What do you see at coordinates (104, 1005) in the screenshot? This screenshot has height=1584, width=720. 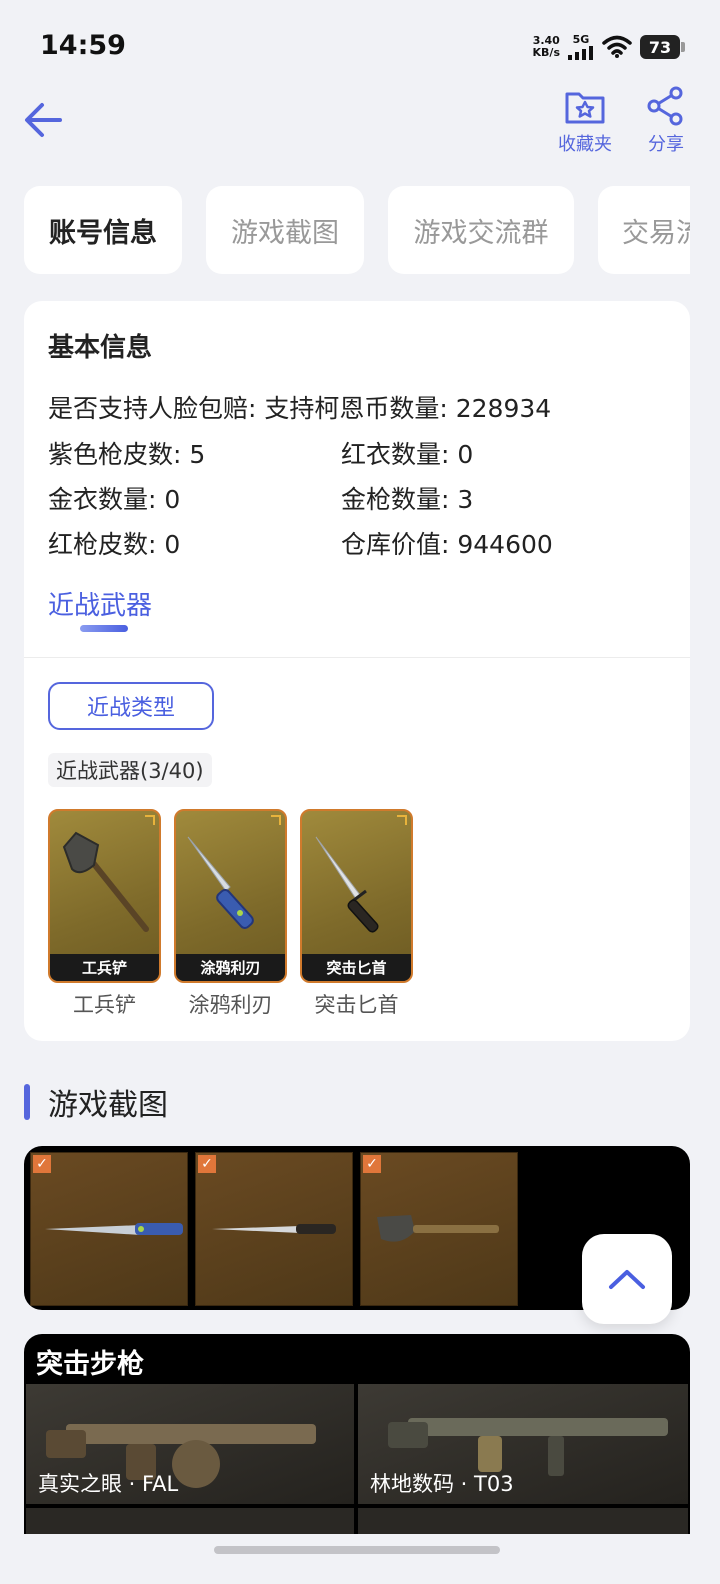 I see `weapon-caption: 工兵铲` at bounding box center [104, 1005].